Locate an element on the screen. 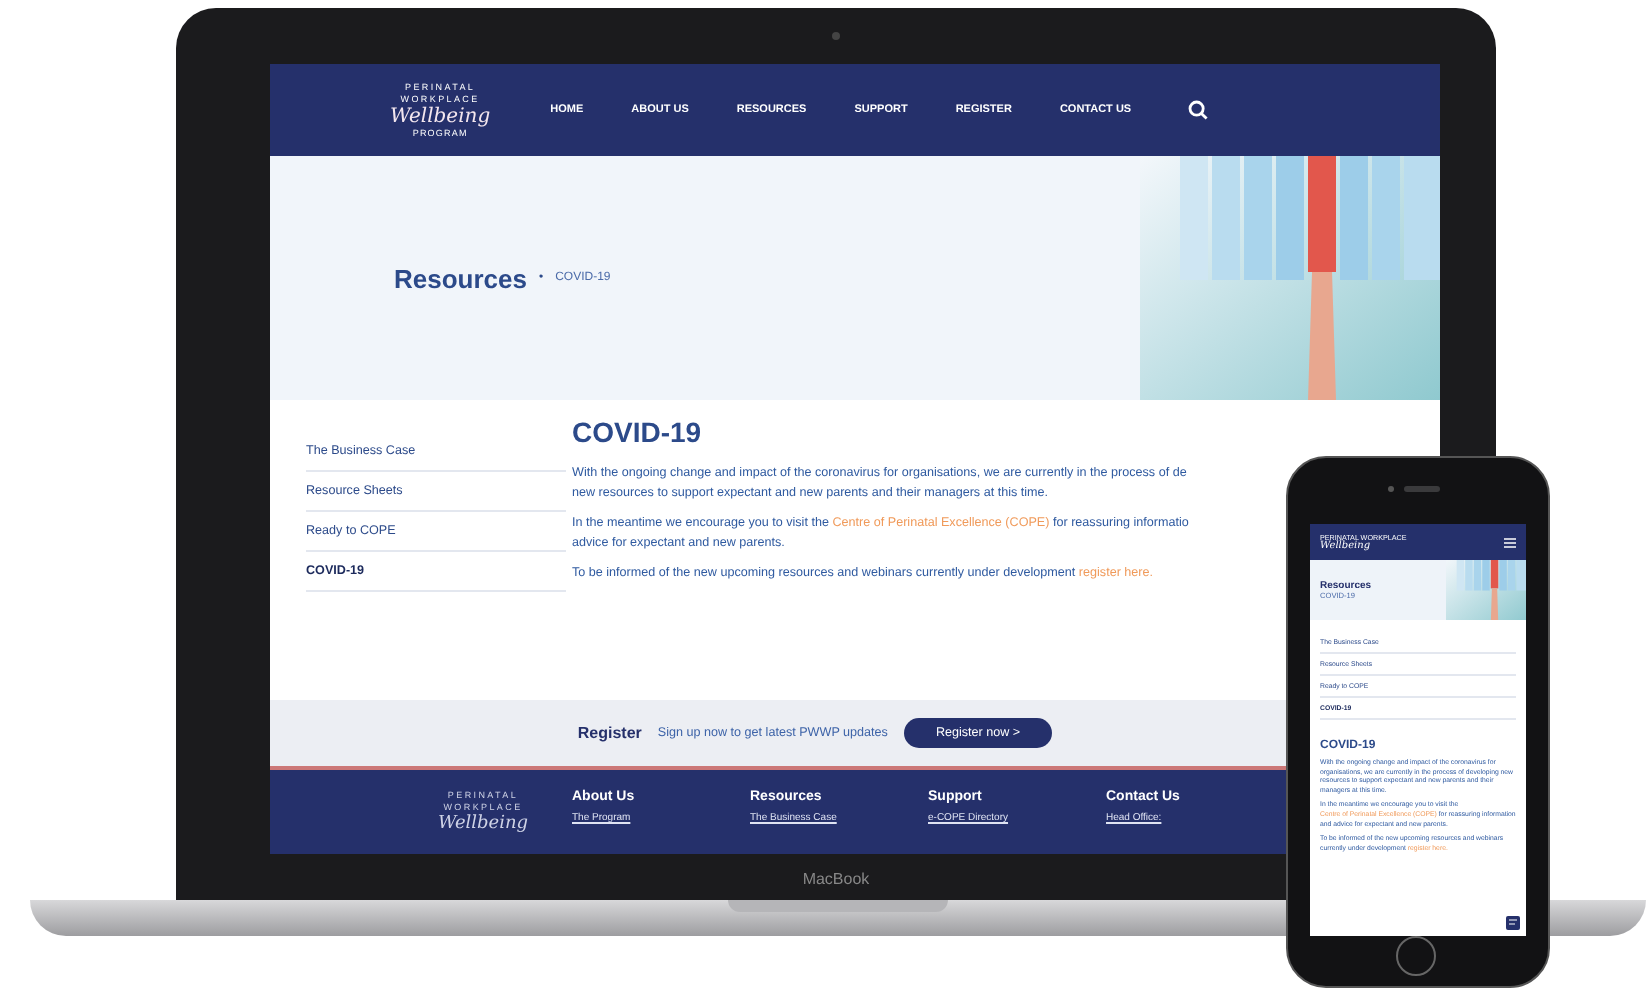  page-title: Resources is located at coordinates (460, 278).